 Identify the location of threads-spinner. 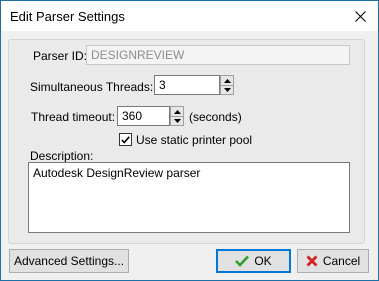
(227, 85).